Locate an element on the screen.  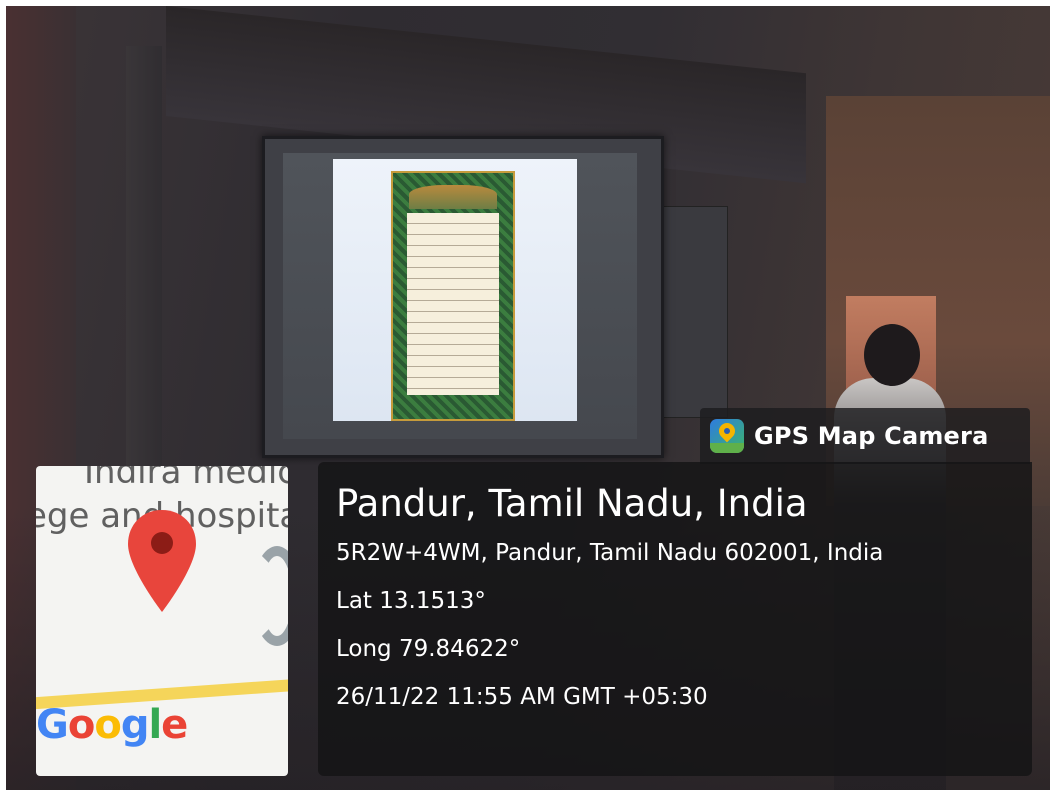
map-pin-icon is located at coordinates (162, 561).